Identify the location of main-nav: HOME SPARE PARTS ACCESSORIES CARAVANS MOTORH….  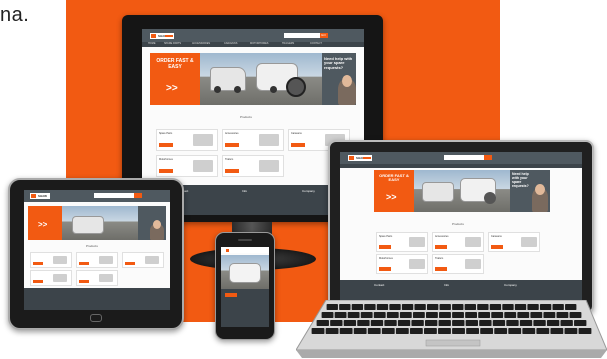
(253, 44).